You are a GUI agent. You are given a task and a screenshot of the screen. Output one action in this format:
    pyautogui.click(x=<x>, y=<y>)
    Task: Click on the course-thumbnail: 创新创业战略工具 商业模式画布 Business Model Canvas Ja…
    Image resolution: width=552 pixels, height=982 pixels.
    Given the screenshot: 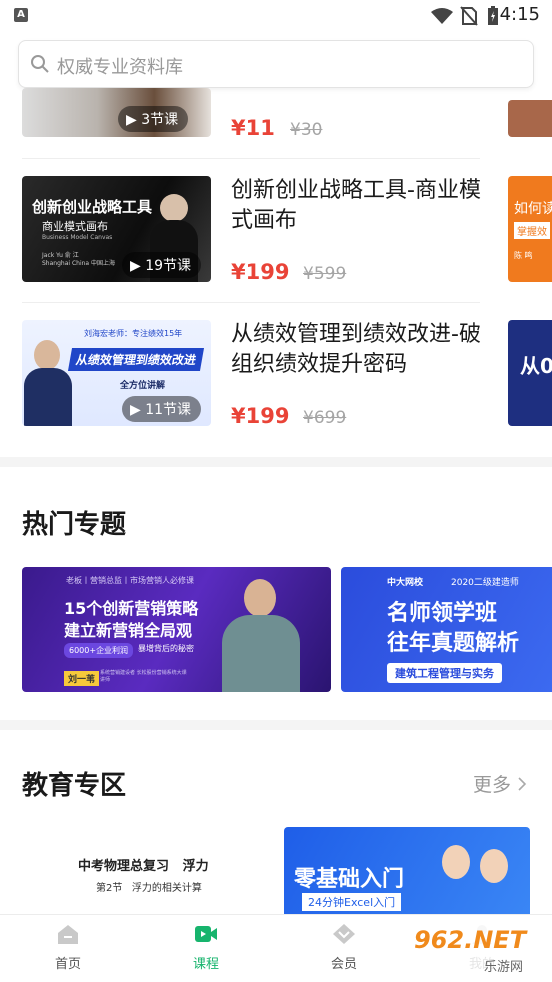 What is the action you would take?
    pyautogui.click(x=116, y=229)
    